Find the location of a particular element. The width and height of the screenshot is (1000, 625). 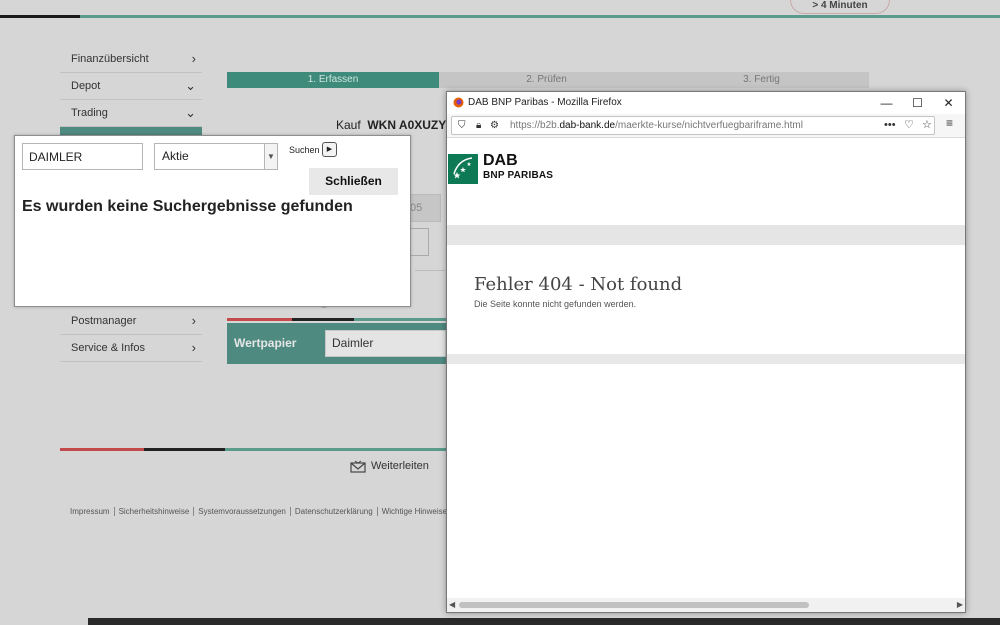

chevron-down-icon: ▼ is located at coordinates (270, 156).